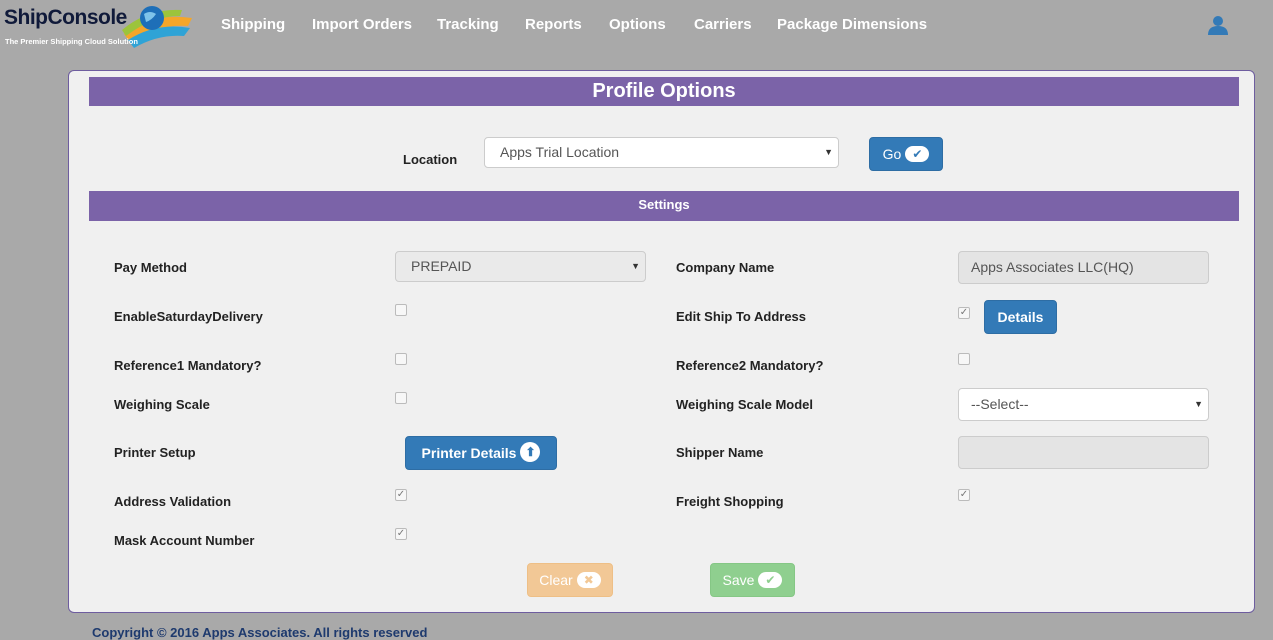 The width and height of the screenshot is (1273, 640). Describe the element at coordinates (720, 452) in the screenshot. I see `shipper-name-label: Shipper Name` at that location.